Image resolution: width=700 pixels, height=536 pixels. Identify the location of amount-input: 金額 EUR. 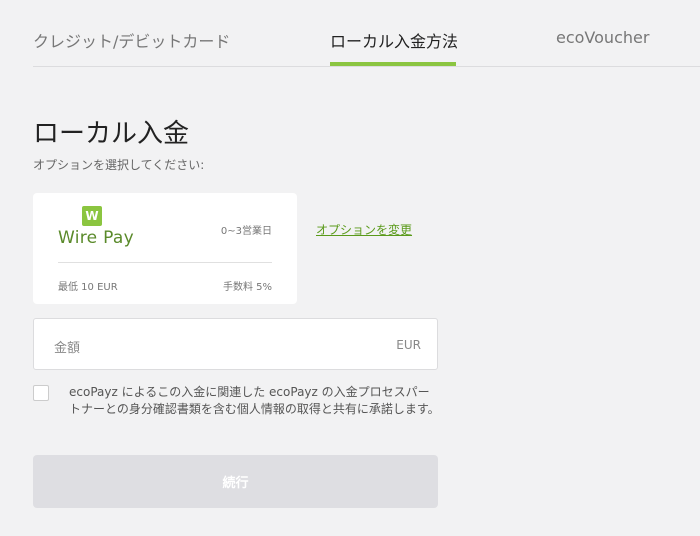
(235, 344).